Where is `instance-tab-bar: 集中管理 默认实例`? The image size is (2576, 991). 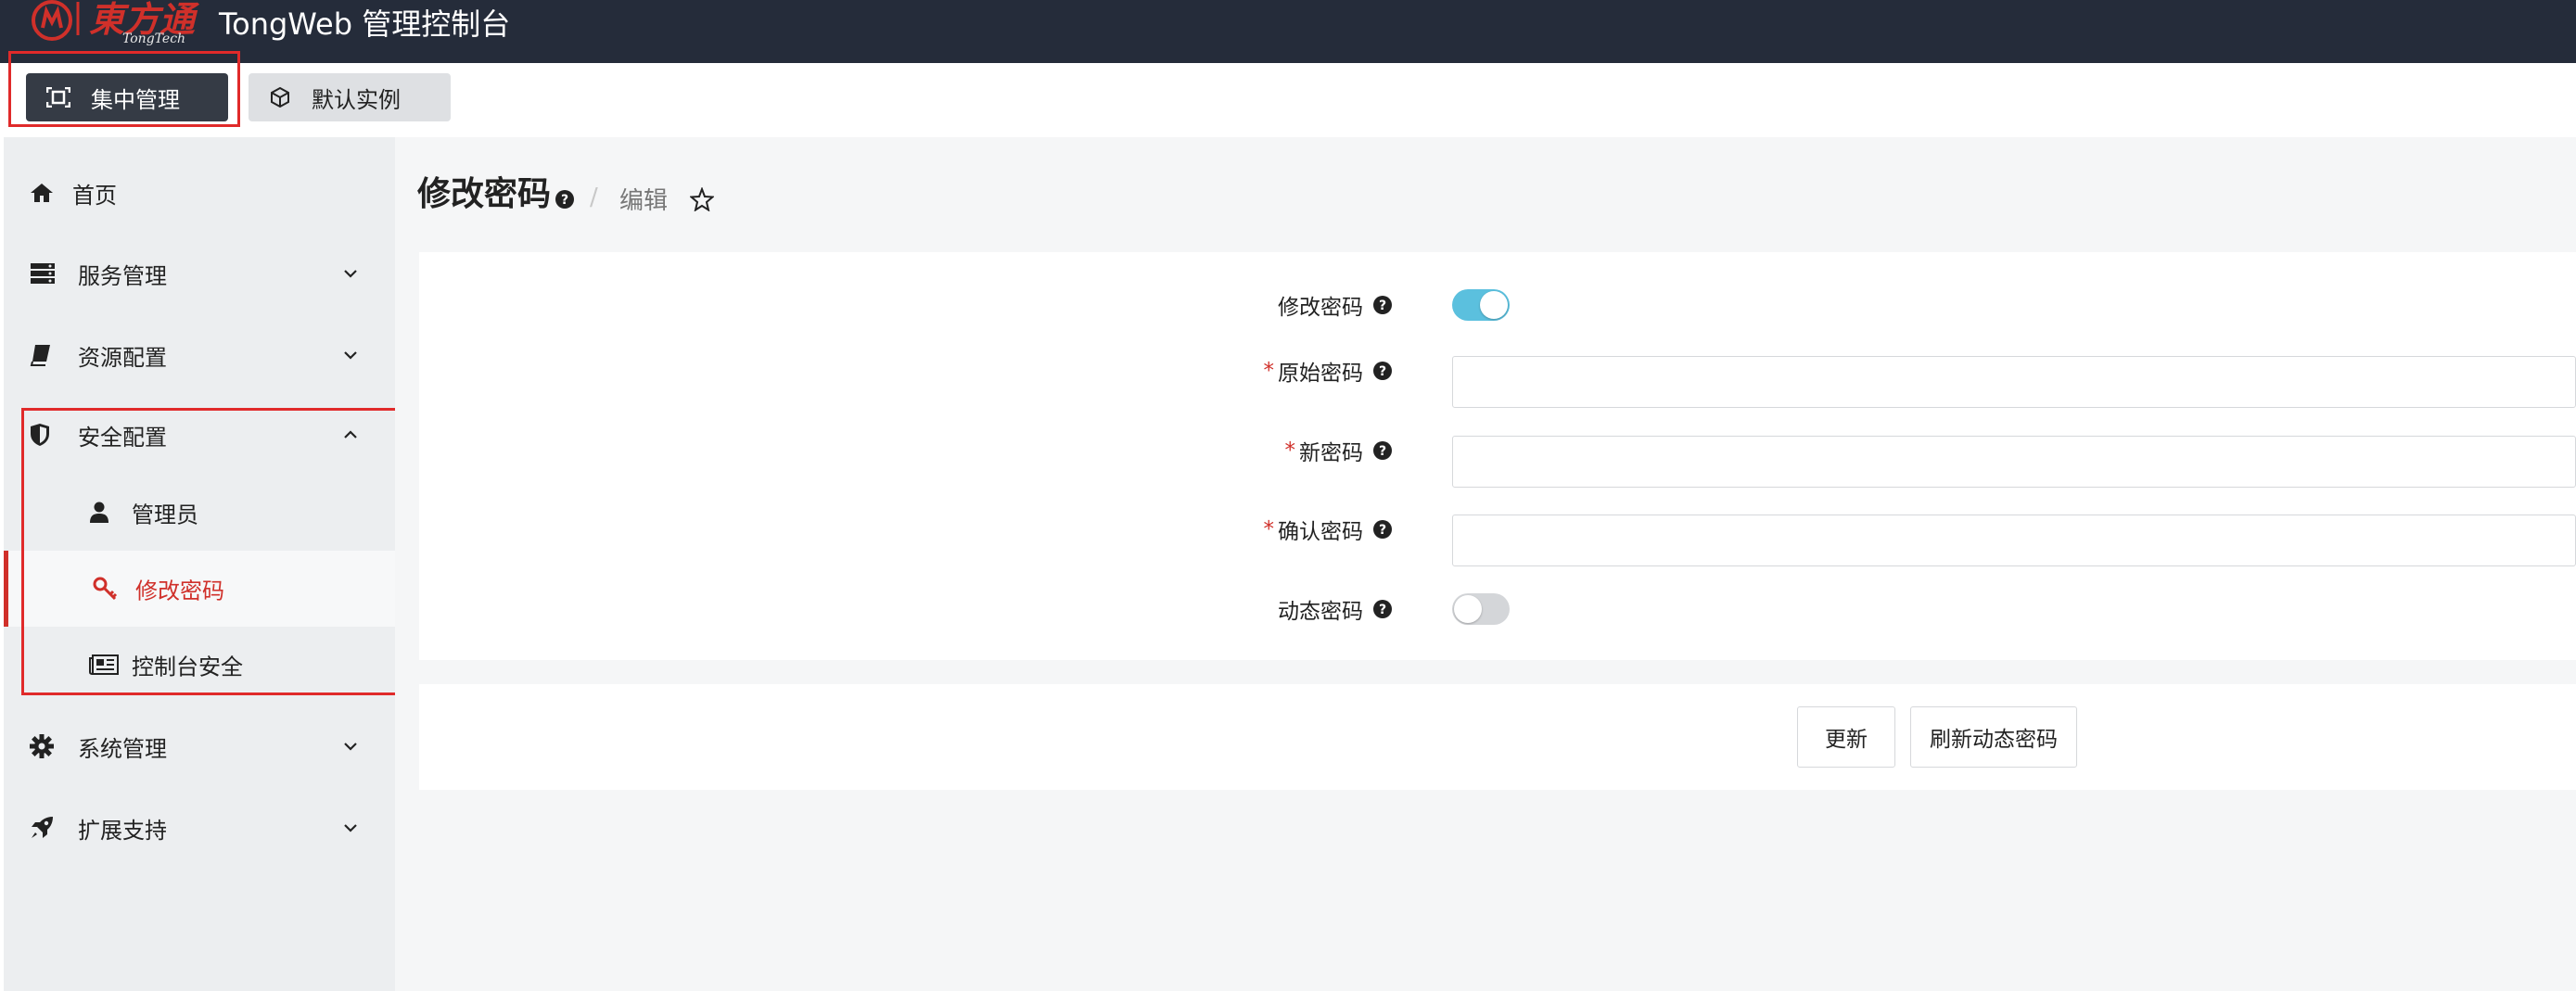
instance-tab-bar: 集中管理 默认实例 is located at coordinates (1288, 100).